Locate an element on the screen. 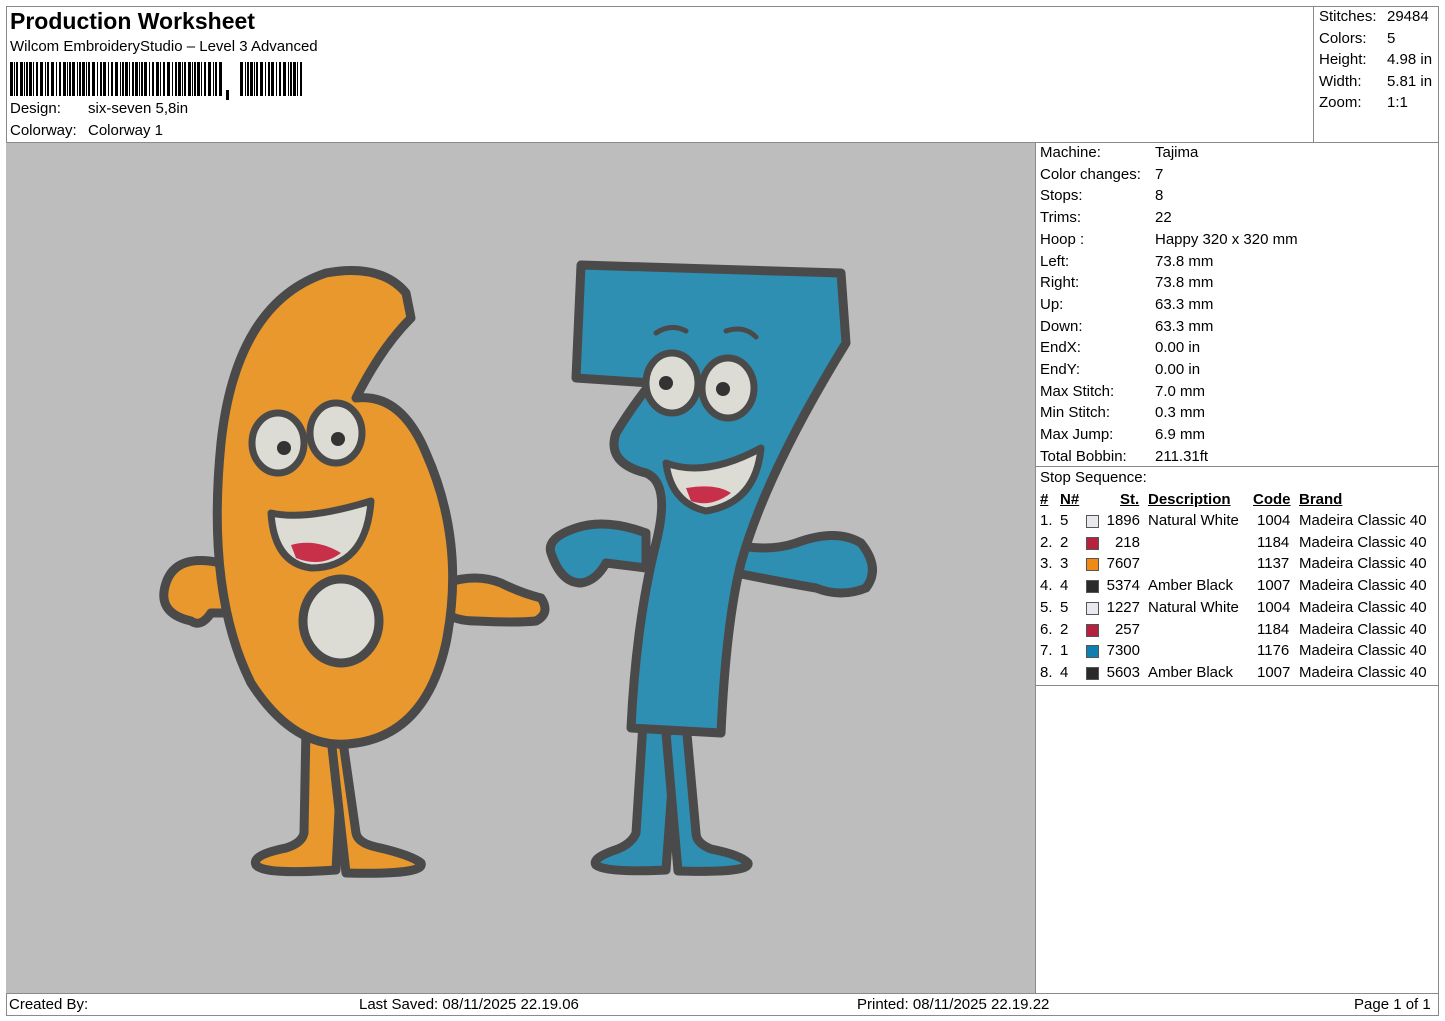  col-header-stitches: St. is located at coordinates (1130, 499).